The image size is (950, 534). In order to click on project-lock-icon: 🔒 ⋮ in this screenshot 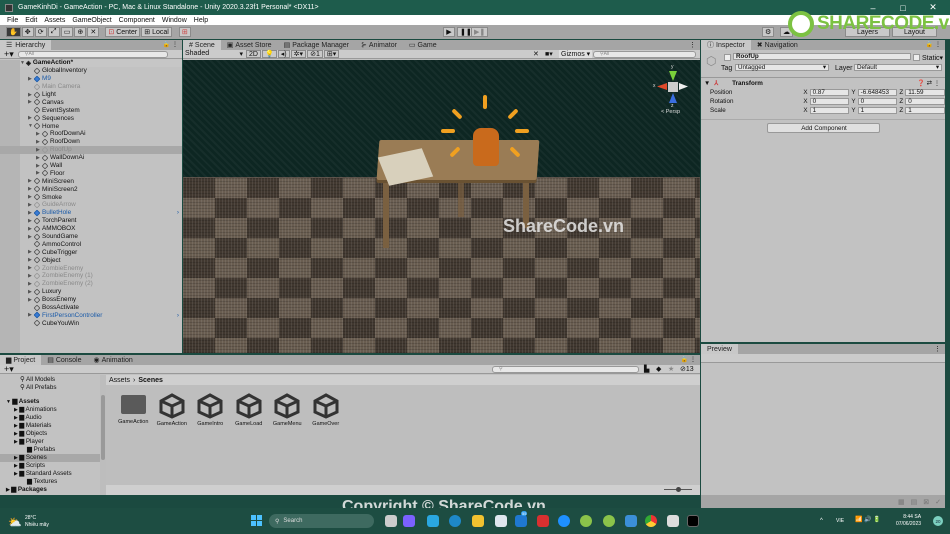, I will do `click(688, 359)`.